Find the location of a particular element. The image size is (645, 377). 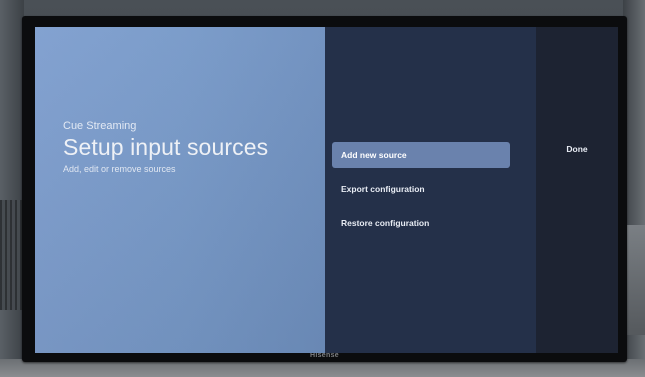

brand-logo: Hisense is located at coordinates (324, 355).